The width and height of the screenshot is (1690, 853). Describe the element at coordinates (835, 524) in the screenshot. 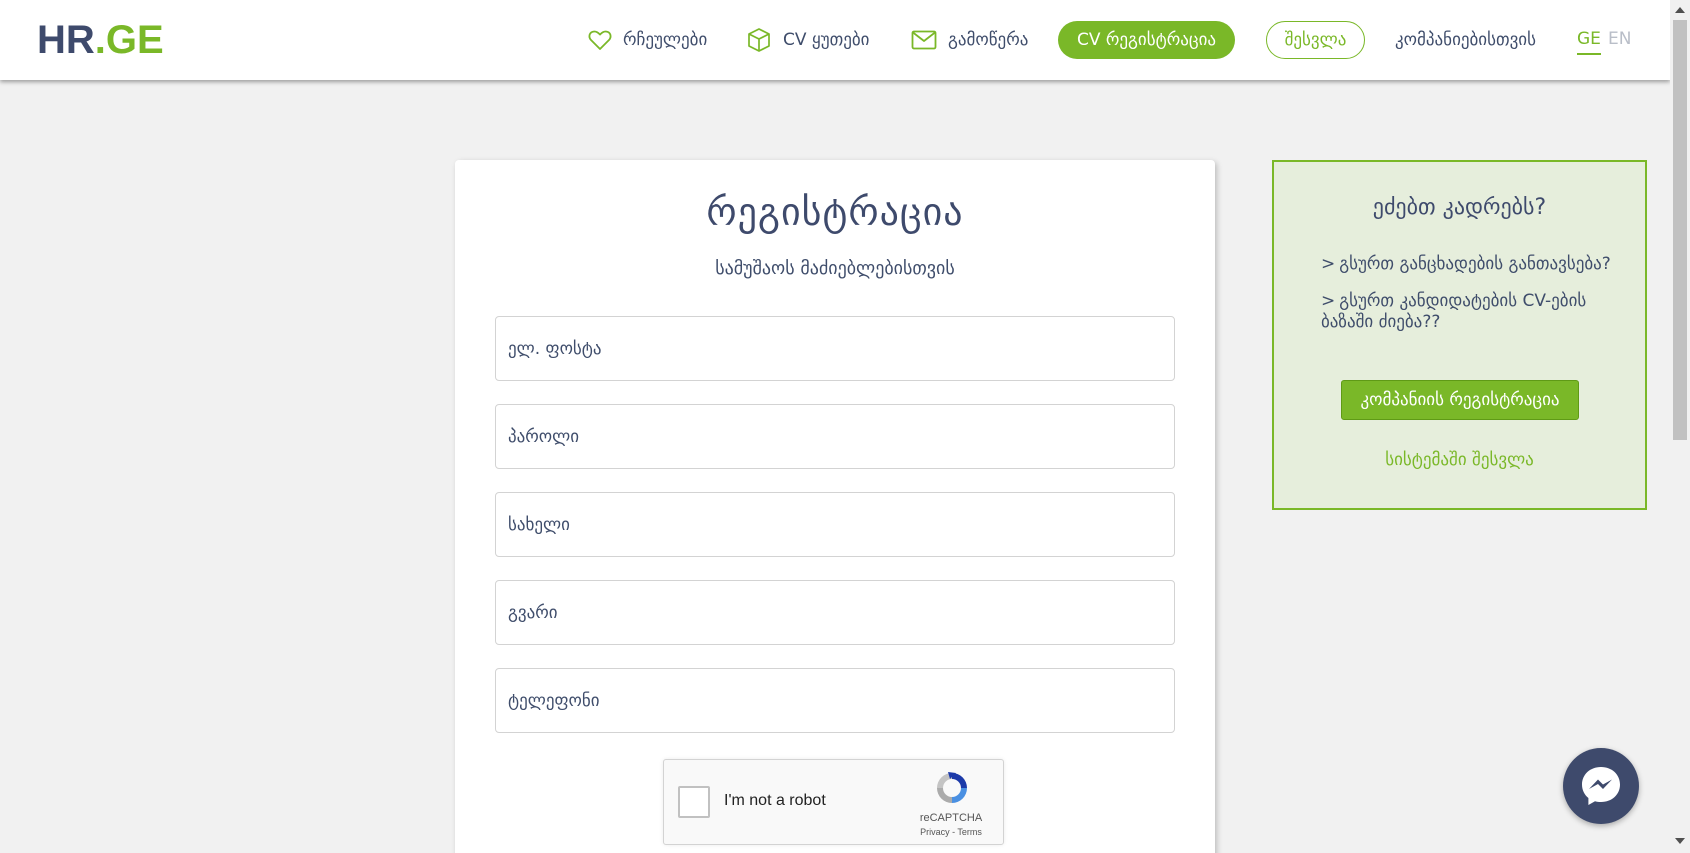

I see `first-name-field` at that location.